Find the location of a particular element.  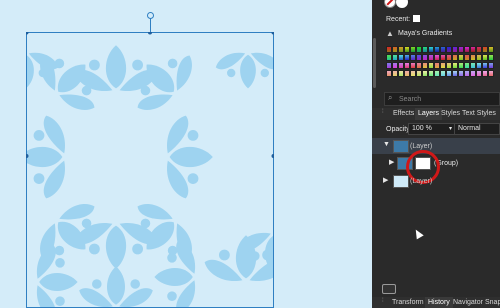

palette-name: Maya's Gradients is located at coordinates (425, 33).